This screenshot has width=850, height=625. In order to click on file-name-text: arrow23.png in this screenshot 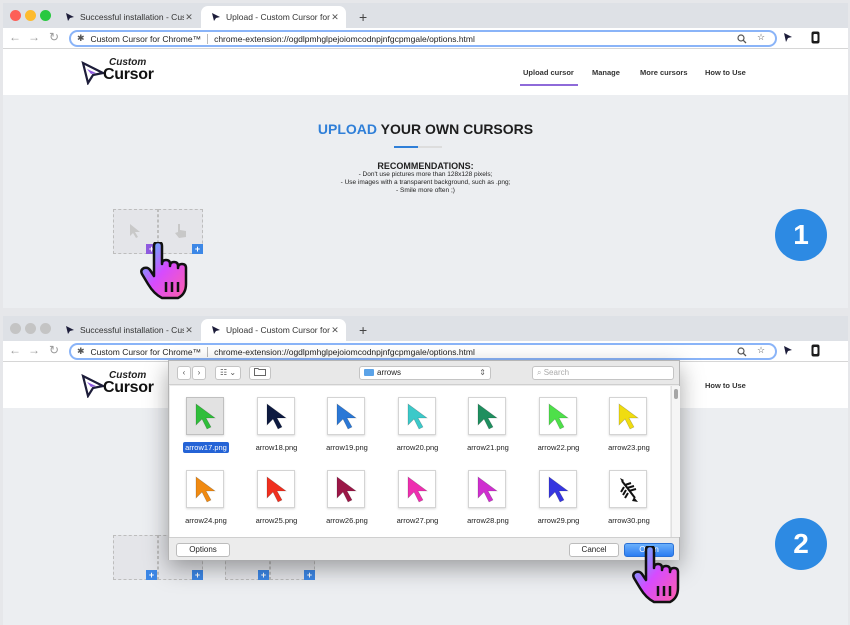, I will do `click(629, 447)`.